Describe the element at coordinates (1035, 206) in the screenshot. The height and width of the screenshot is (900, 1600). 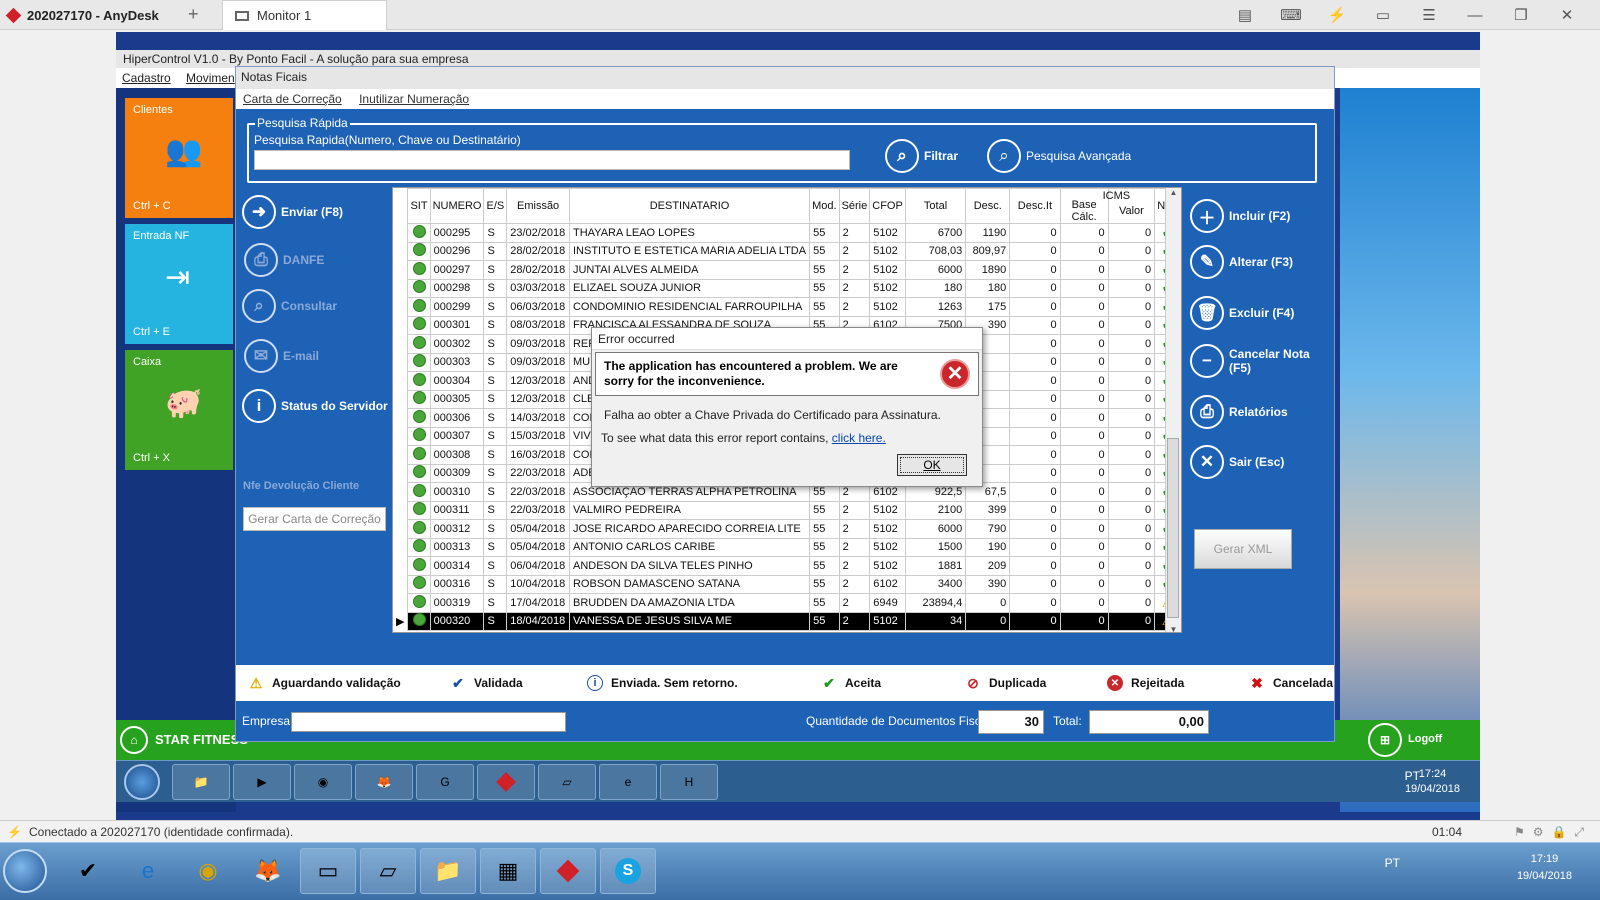
I see `col-descit: Desc.It` at that location.